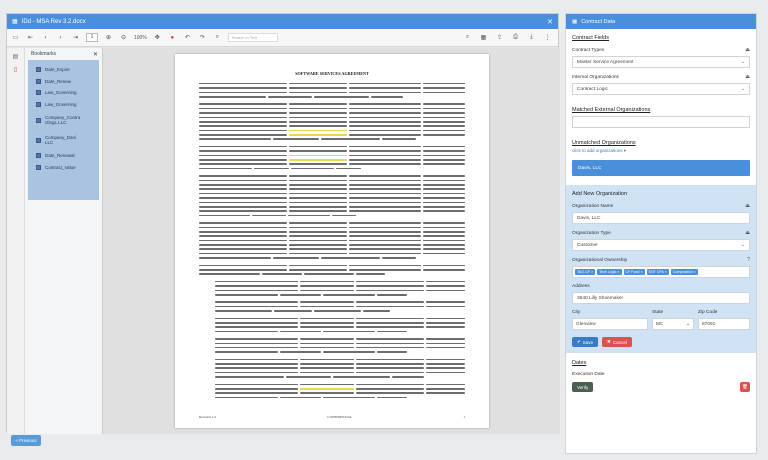 This screenshot has height=460, width=768. I want to click on bookmark-item: Date_Expire, so click(63, 70).